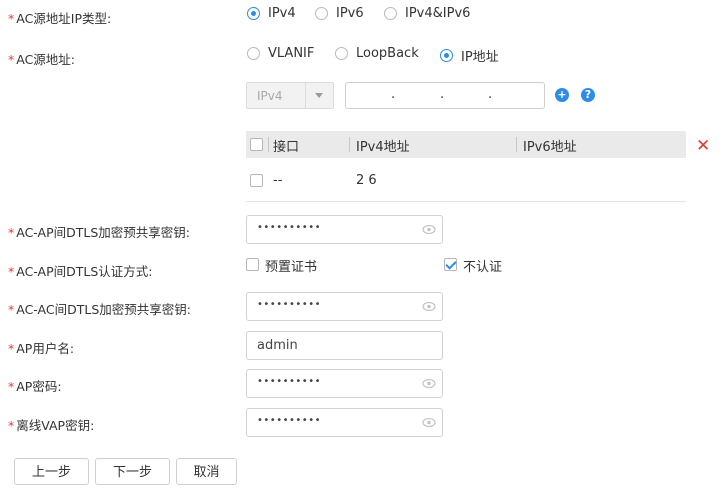 The width and height of the screenshot is (722, 489). Describe the element at coordinates (344, 422) in the screenshot. I see `vap-key-input: ••••••••••` at that location.